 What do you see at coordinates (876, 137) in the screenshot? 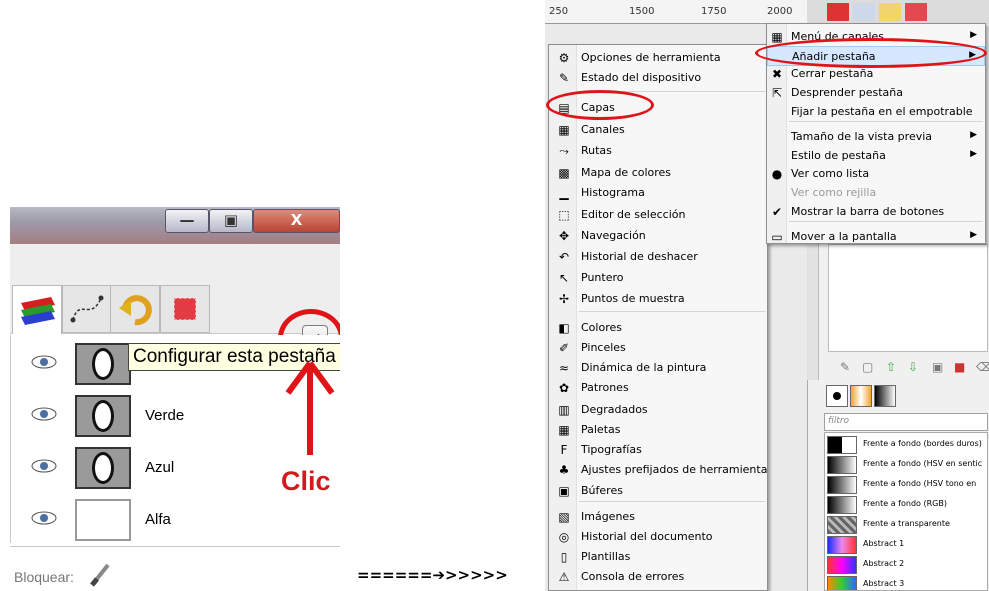
I see `menu-item: Tamaño de la vista previa ▶` at bounding box center [876, 137].